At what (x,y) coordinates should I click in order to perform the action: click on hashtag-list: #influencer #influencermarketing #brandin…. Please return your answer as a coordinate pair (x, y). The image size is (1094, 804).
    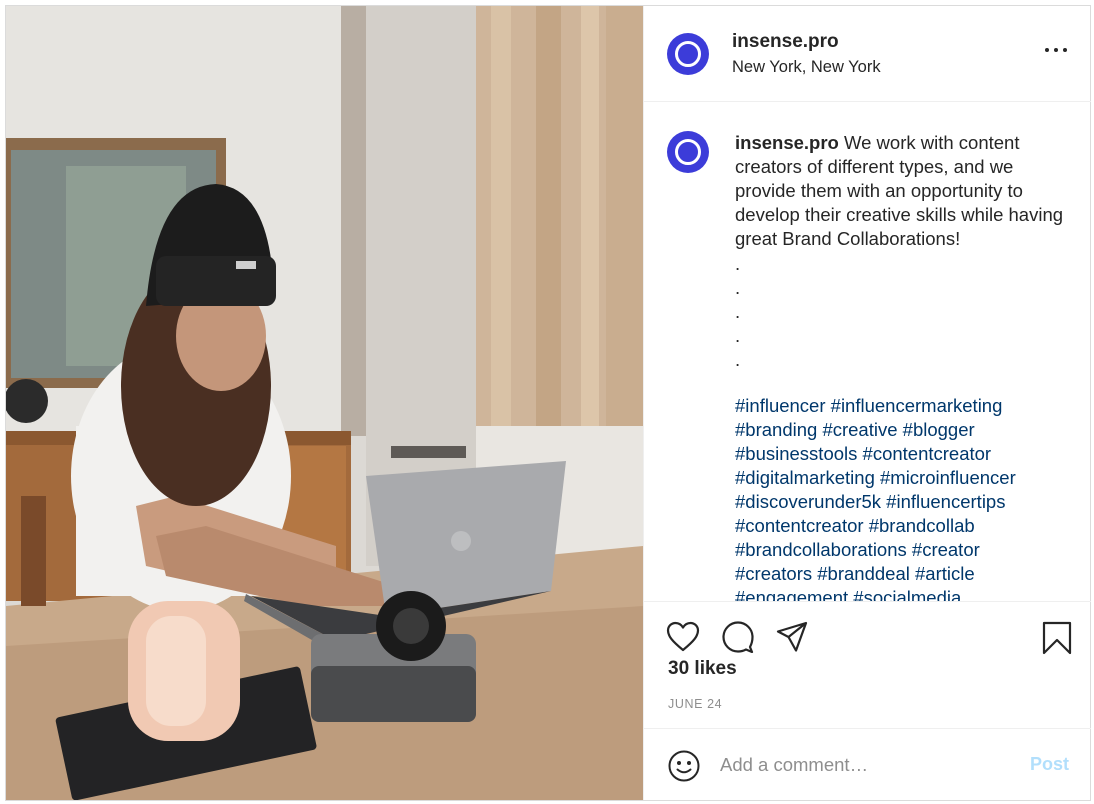
    Looking at the image, I should click on (905, 497).